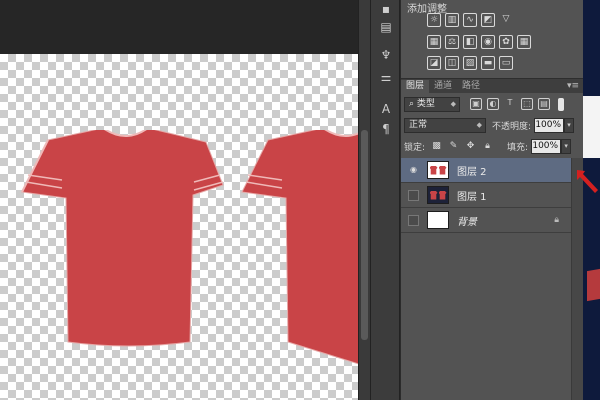  I want to click on adjust-sliders-icon: ⚌, so click(386, 77).